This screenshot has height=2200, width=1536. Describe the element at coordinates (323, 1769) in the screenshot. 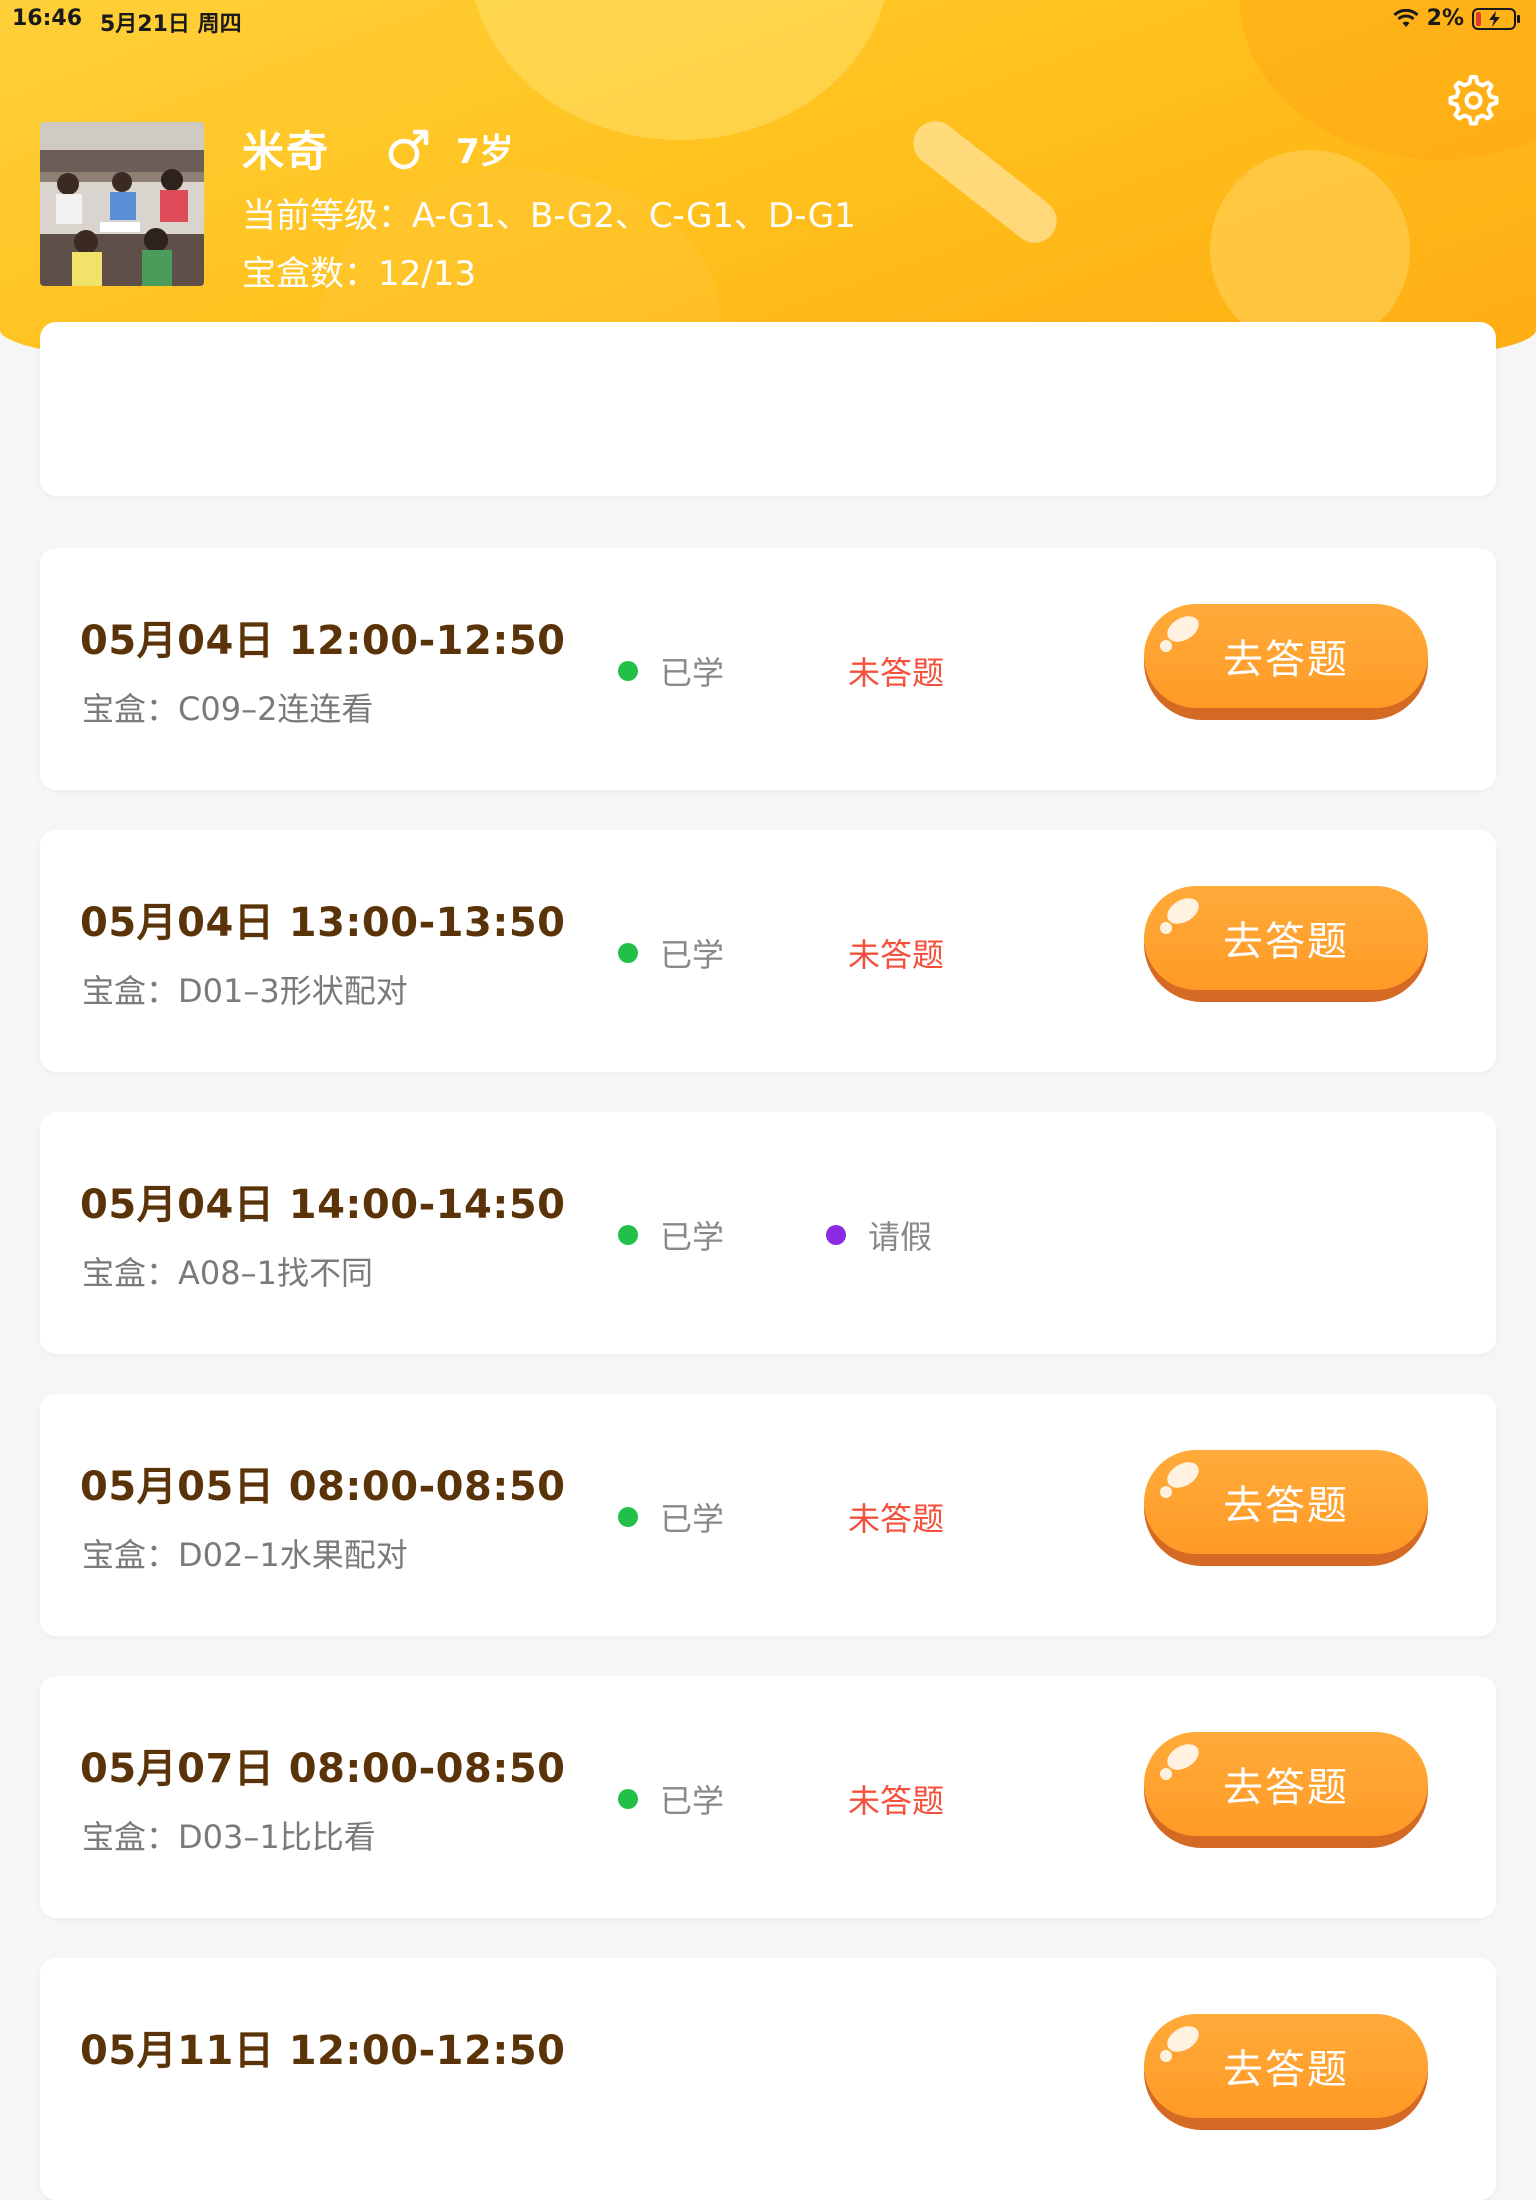

I see `lesson-time: 05月07日 08:00-08:50` at that location.